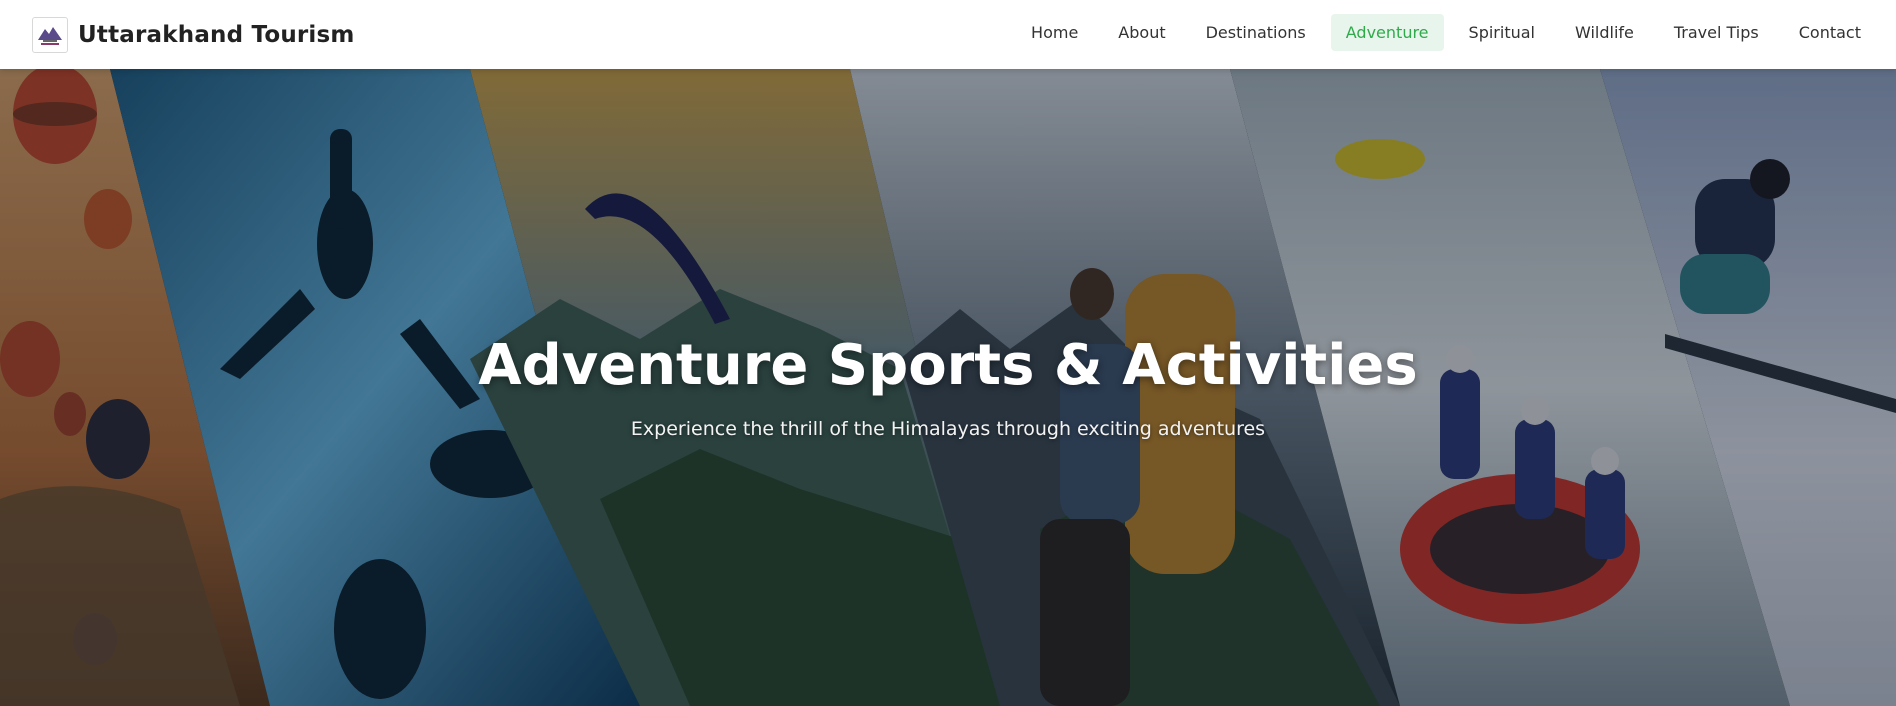 This screenshot has height=706, width=1896. Describe the element at coordinates (1502, 32) in the screenshot. I see `nav-spiritual: Spiritual` at that location.